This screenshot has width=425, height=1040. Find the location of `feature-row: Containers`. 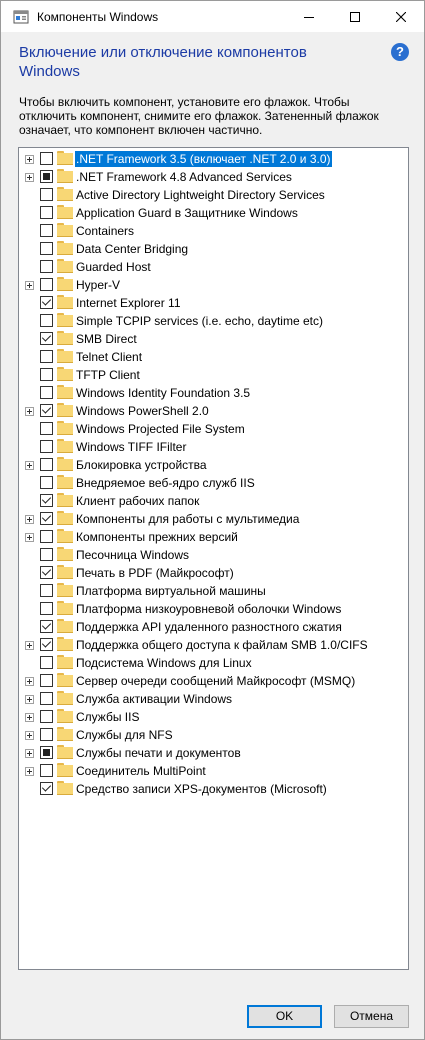

feature-row: Containers is located at coordinates (213, 231).